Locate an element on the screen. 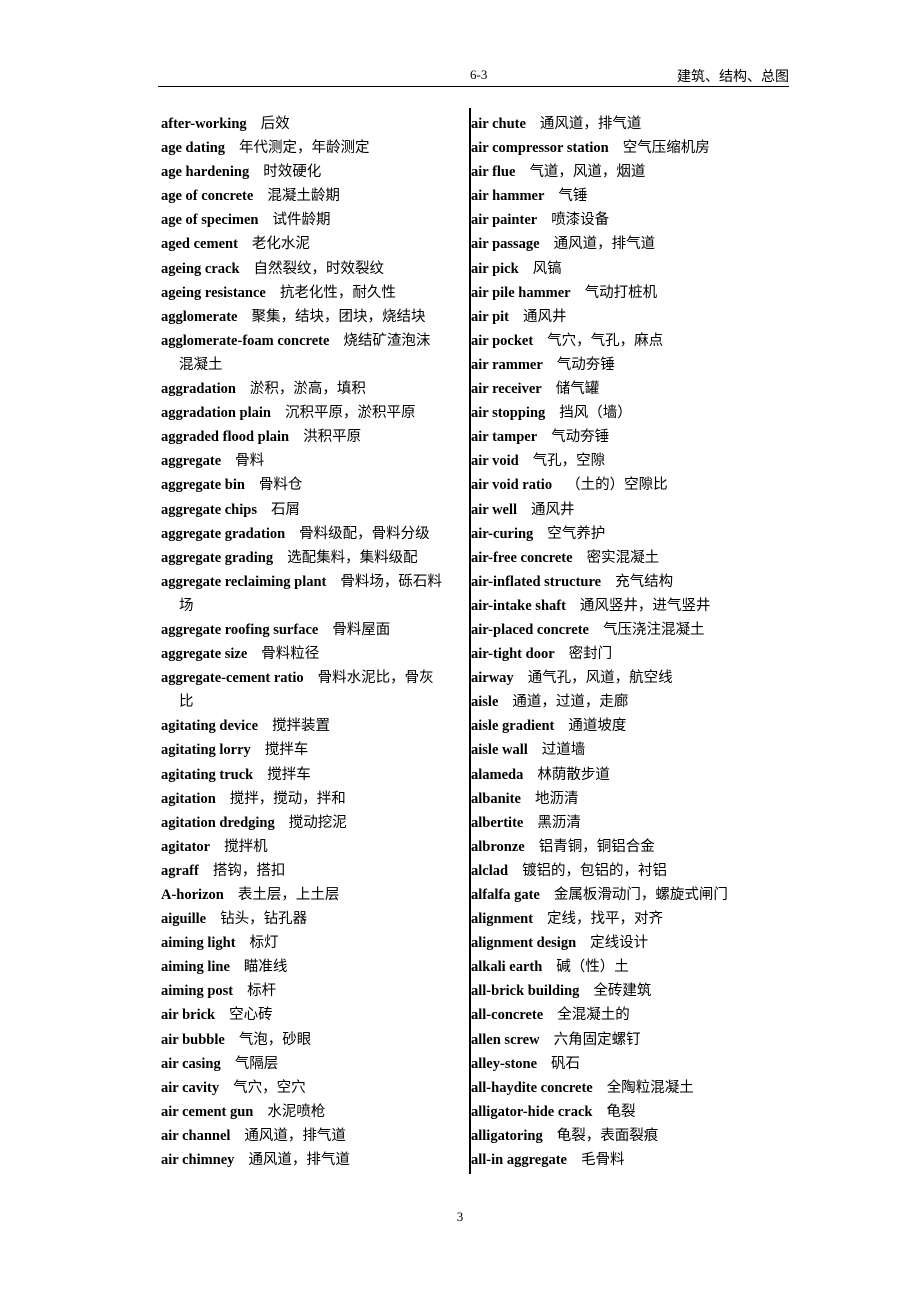  entry-definition: 骨料粒径 is located at coordinates (290, 654).